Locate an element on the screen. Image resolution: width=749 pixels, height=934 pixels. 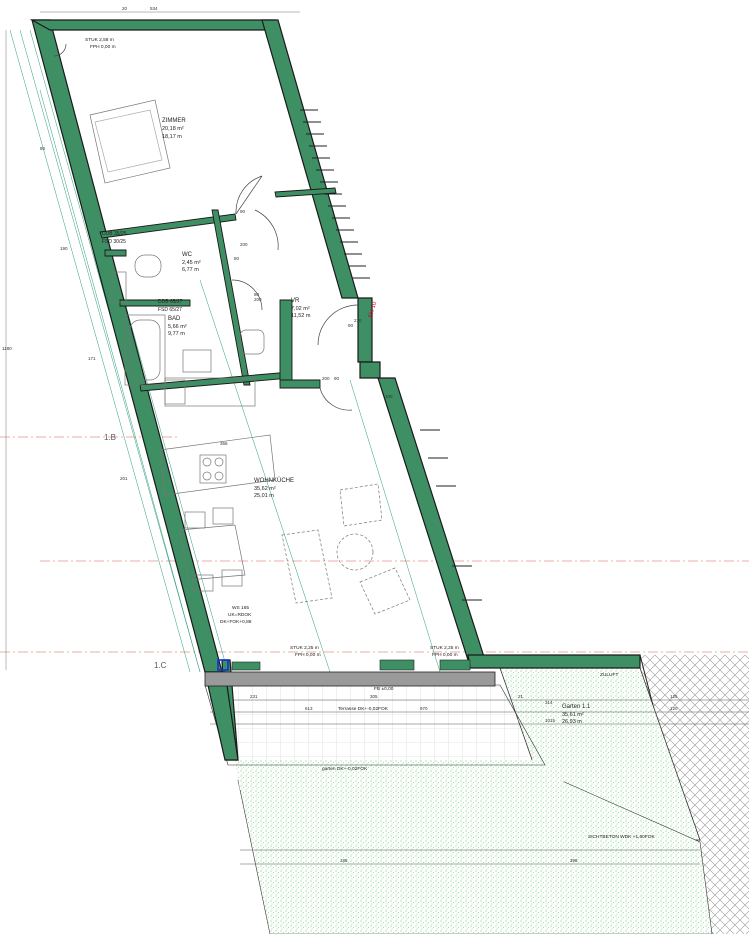
room-area: 5,66 m² is located at coordinates (177, 327).